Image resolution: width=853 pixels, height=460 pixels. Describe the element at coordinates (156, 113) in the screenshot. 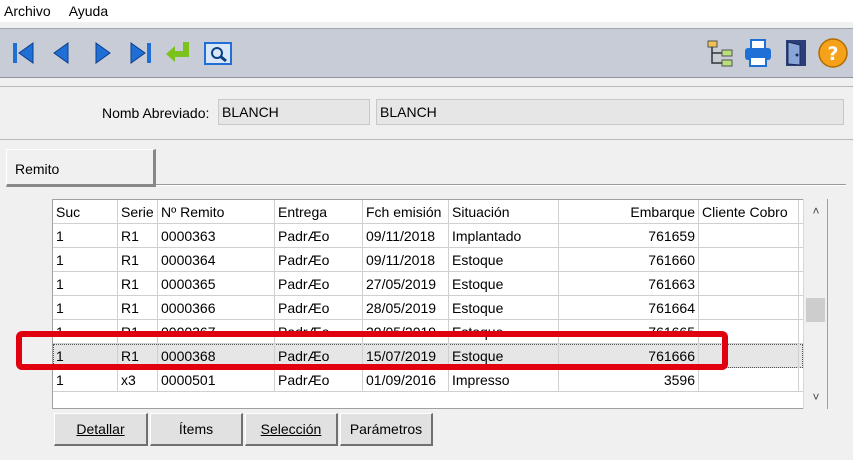

I see `nomb-abreviado-label: Nomb Abreviado:` at that location.